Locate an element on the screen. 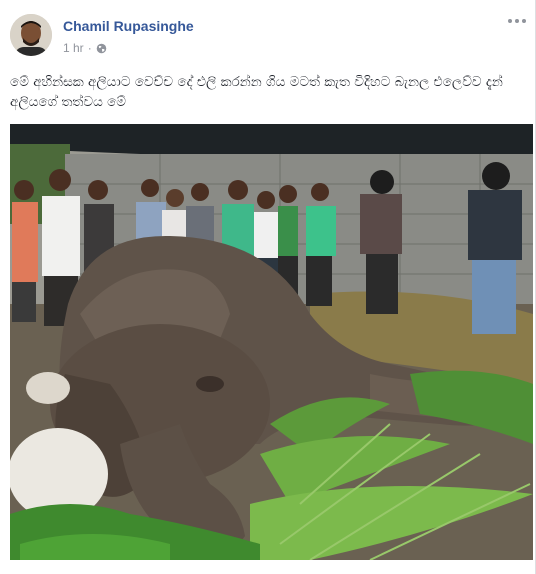  post-header: Chamil Rupasinghe 1 hr · is located at coordinates (268, 37).